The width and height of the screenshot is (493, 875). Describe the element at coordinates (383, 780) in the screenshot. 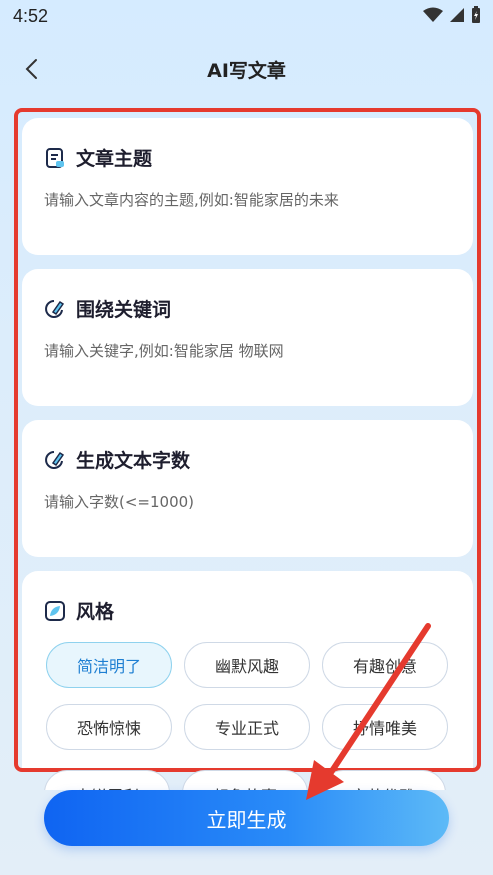

I see `style-chip-elegant: 文艺优雅` at that location.